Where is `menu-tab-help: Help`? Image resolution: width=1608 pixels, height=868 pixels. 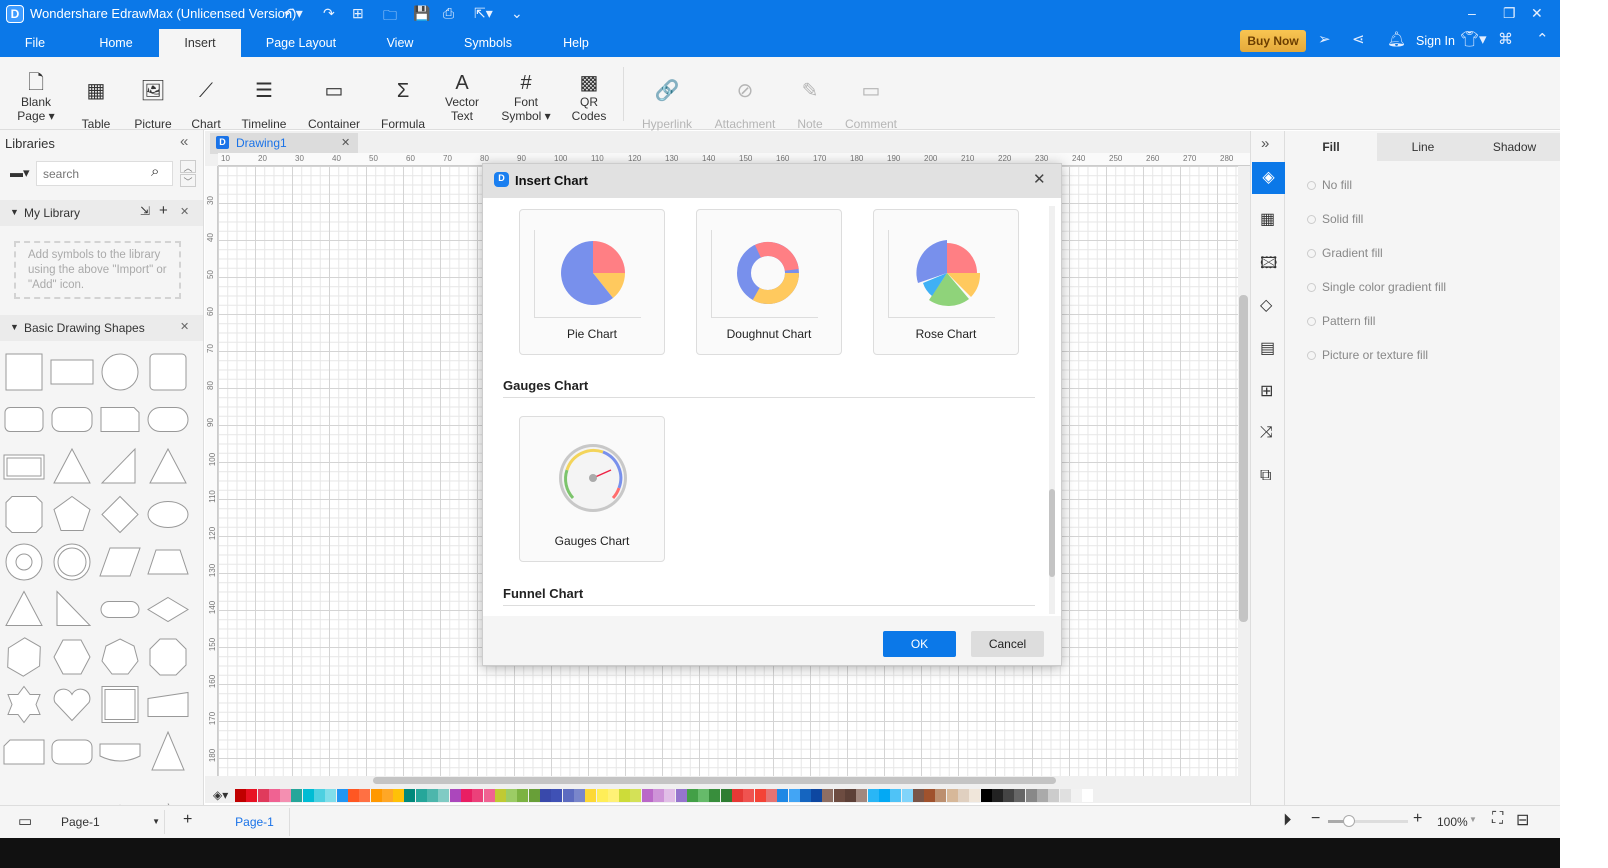 menu-tab-help: Help is located at coordinates (576, 43).